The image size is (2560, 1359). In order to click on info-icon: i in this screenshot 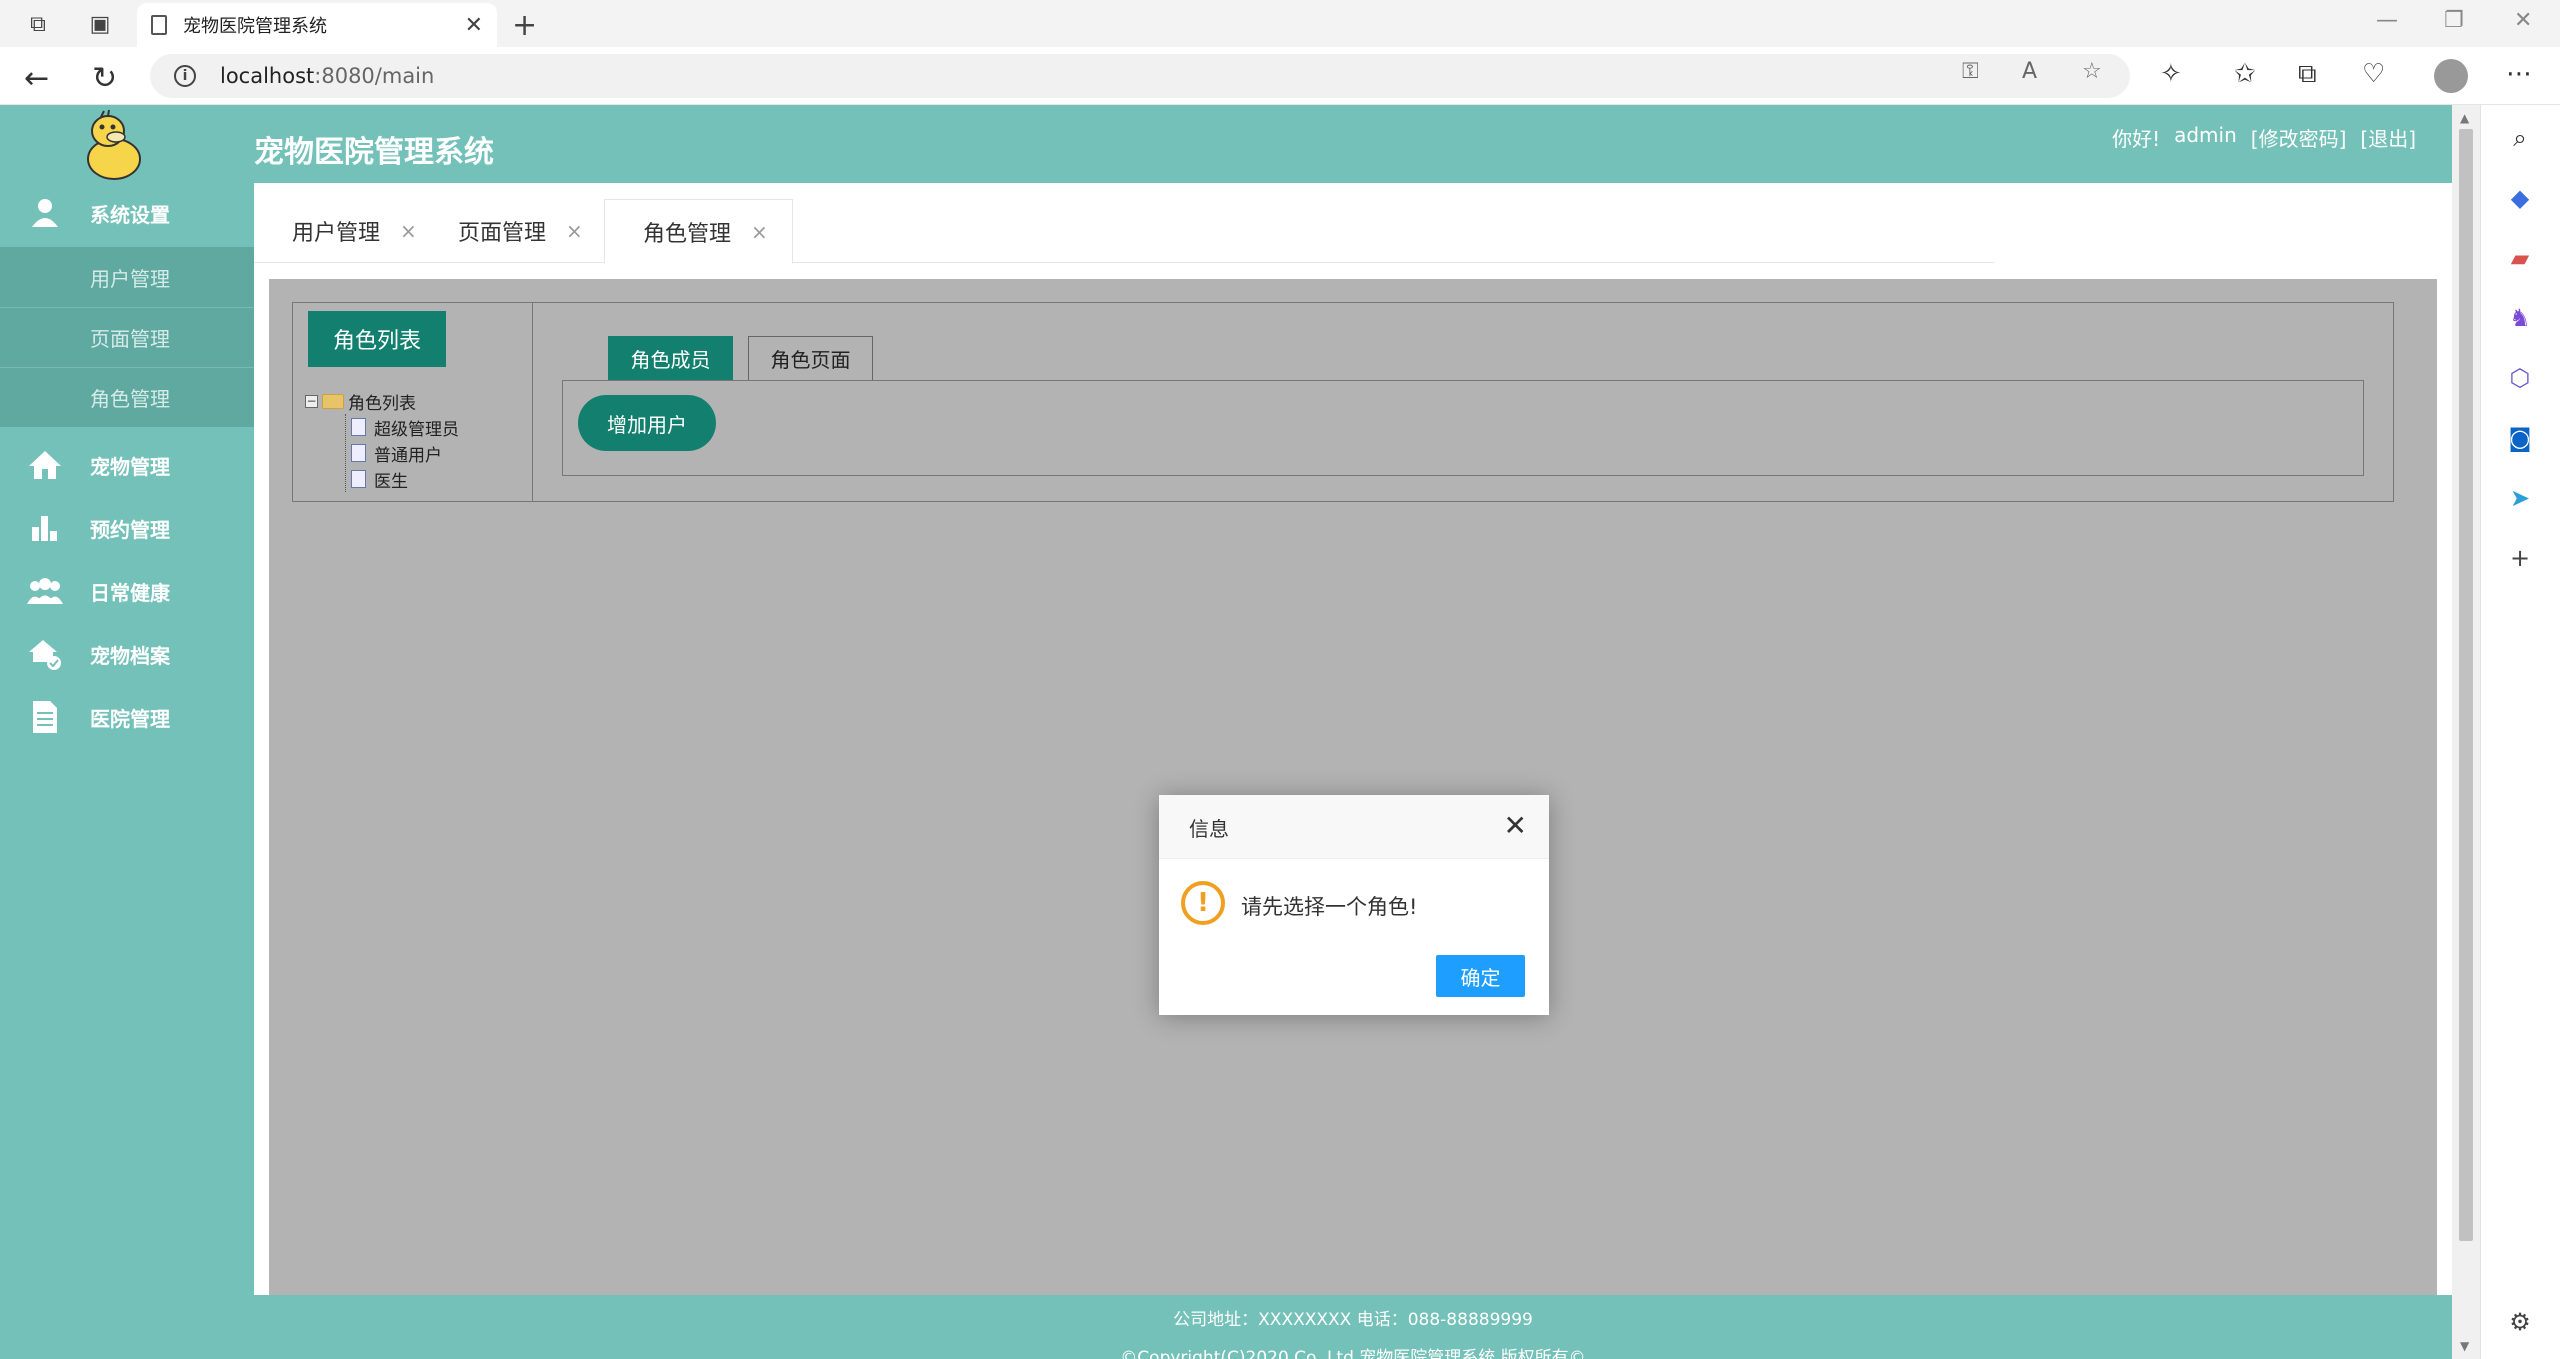, I will do `click(185, 76)`.